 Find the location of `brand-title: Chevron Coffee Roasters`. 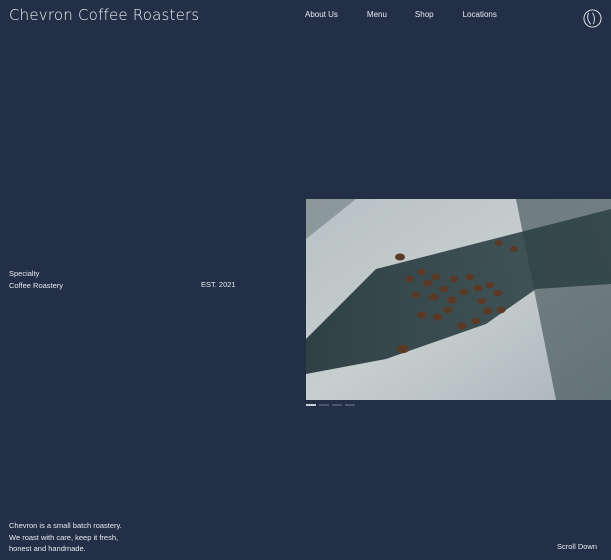

brand-title: Chevron Coffee Roasters is located at coordinates (104, 15).